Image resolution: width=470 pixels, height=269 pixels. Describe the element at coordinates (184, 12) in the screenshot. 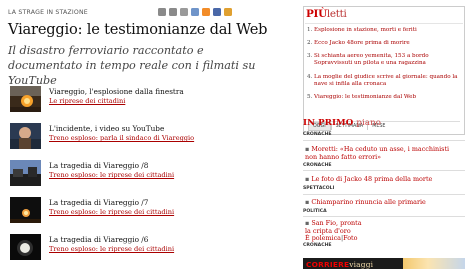

I see `text-size-icon` at that location.